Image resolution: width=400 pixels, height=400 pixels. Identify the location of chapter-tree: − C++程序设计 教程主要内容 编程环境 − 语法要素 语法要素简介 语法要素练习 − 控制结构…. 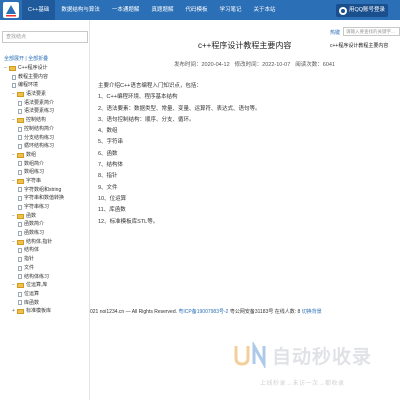
(47, 190).